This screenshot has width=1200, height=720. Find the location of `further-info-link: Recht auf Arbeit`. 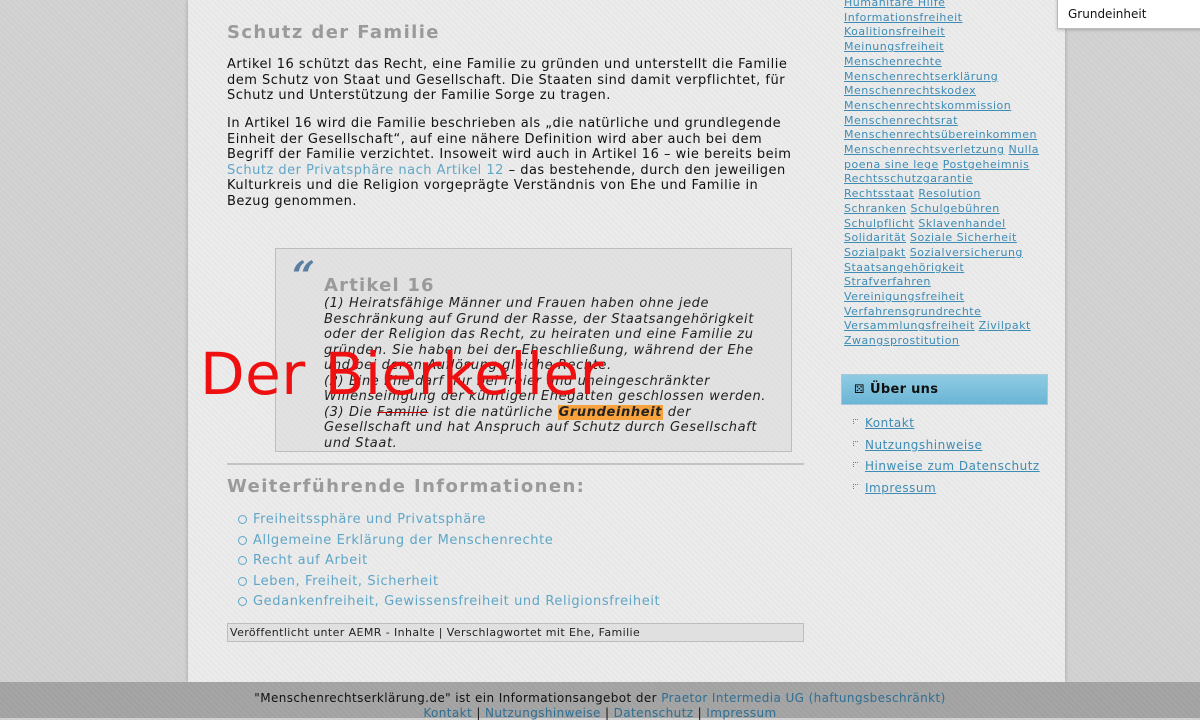

further-info-link: Recht auf Arbeit is located at coordinates (448, 561).